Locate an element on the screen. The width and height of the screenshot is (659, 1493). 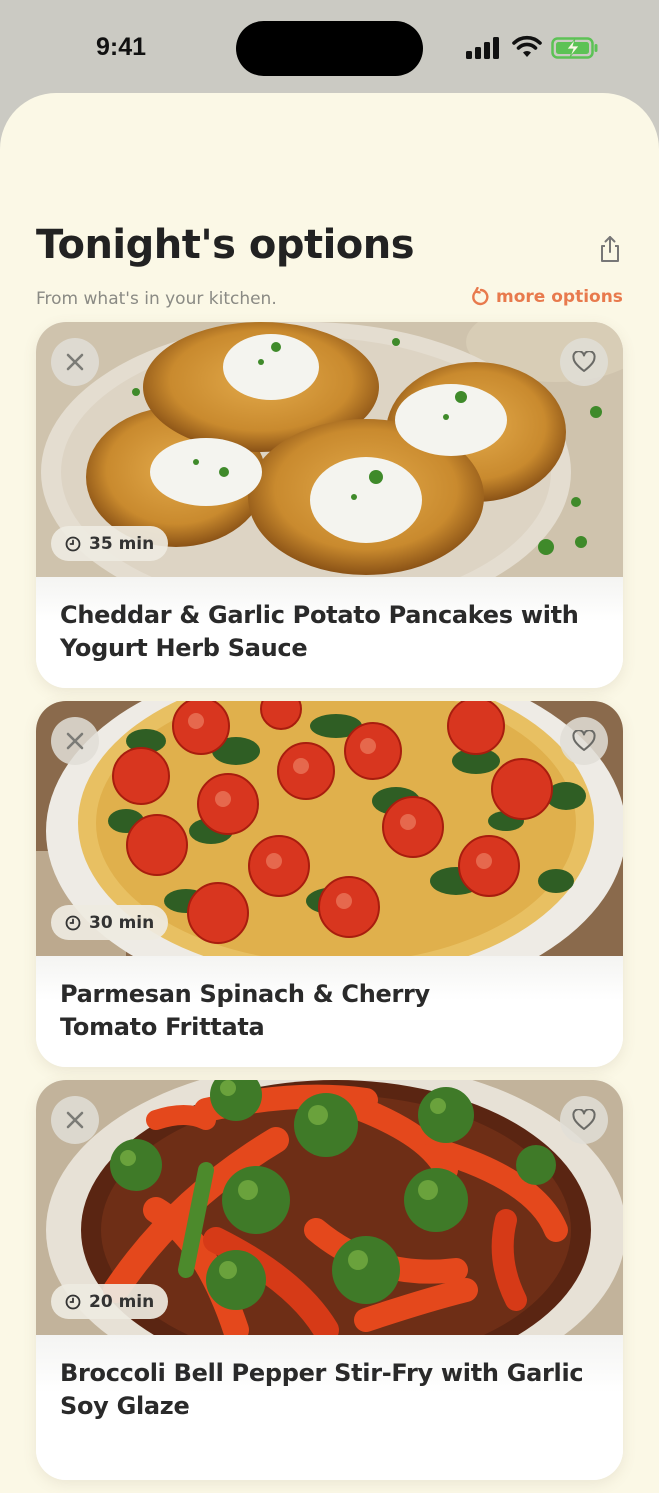
status-time: 9:41 is located at coordinates (121, 47).